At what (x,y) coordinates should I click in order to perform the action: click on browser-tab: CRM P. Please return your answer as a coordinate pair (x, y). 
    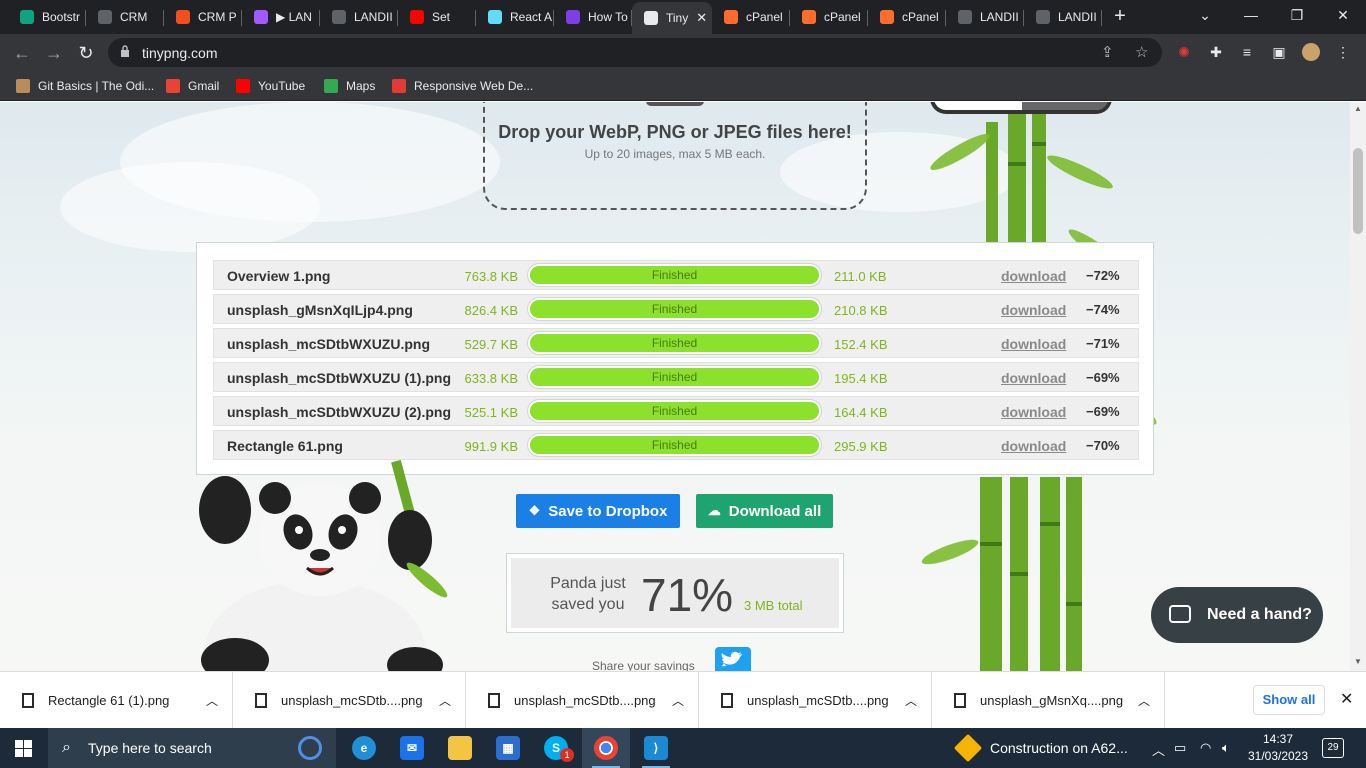
    Looking at the image, I should click on (203, 17).